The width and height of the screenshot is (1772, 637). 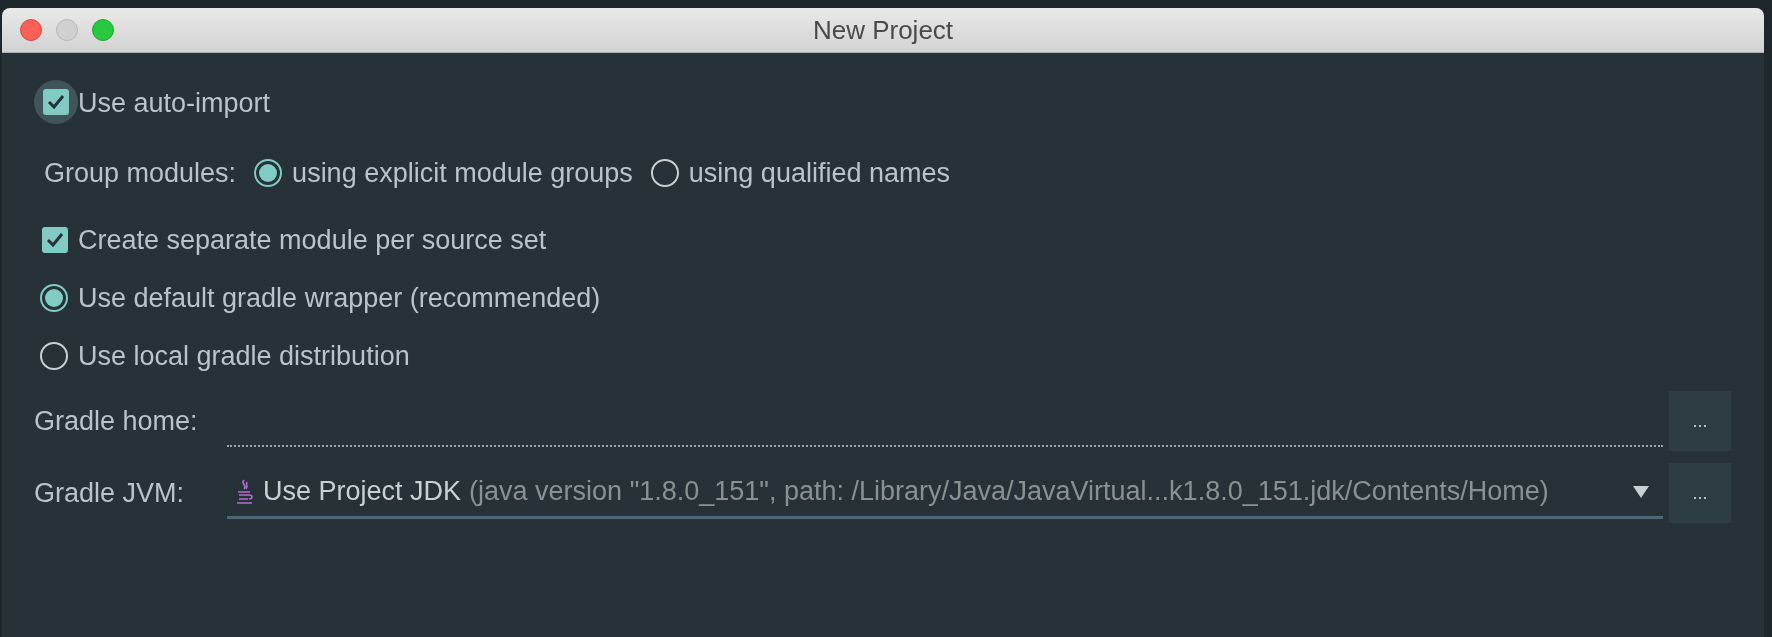 I want to click on dropdown-arrow-icon, so click(x=1641, y=491).